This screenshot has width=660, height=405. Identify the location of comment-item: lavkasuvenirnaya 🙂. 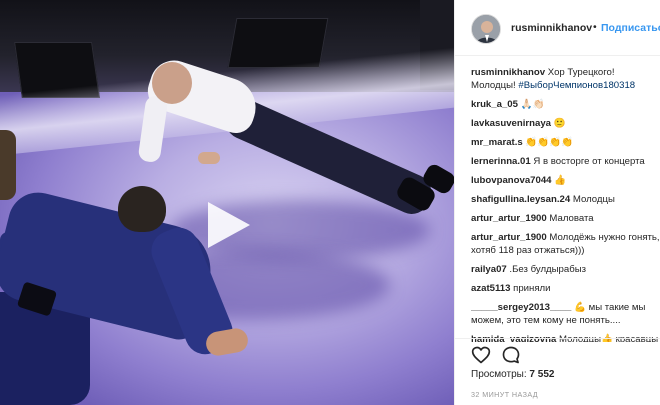
(565, 123).